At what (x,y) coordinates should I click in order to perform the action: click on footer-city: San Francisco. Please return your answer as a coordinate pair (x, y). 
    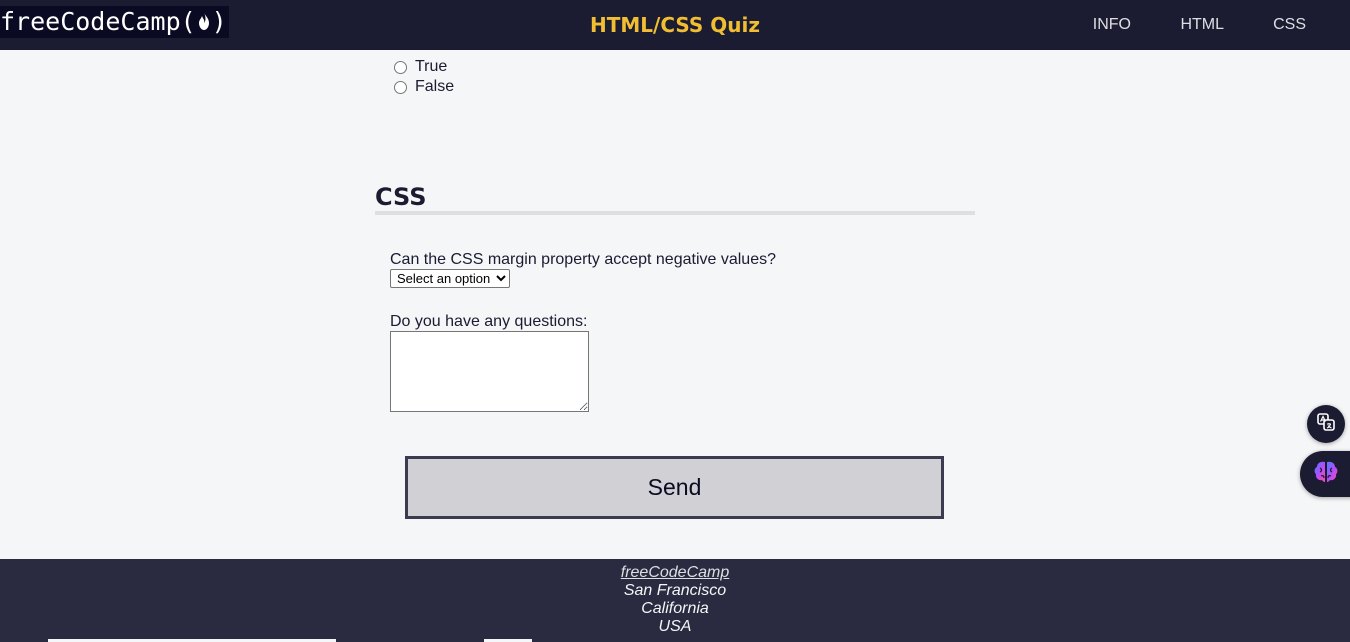
    Looking at the image, I should click on (675, 590).